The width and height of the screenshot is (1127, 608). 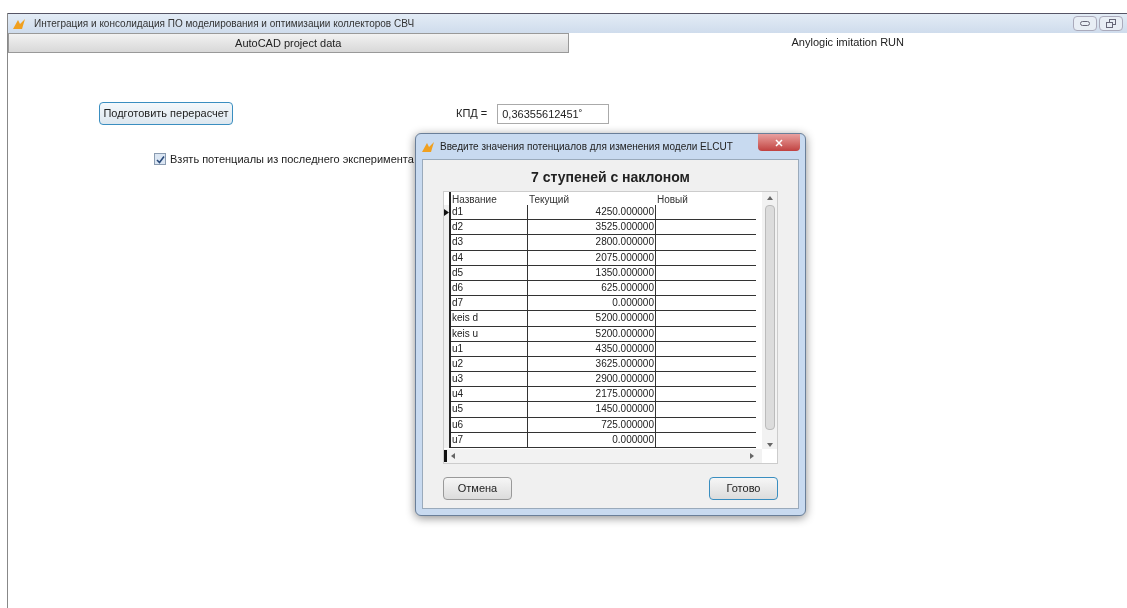 I want to click on table-cell: u3, so click(x=489, y=380).